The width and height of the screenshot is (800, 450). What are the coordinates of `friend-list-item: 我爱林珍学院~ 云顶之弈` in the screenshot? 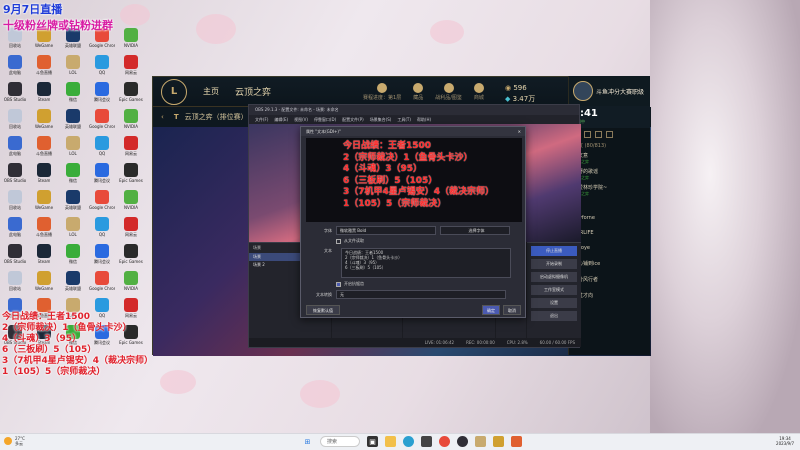 It's located at (609, 191).